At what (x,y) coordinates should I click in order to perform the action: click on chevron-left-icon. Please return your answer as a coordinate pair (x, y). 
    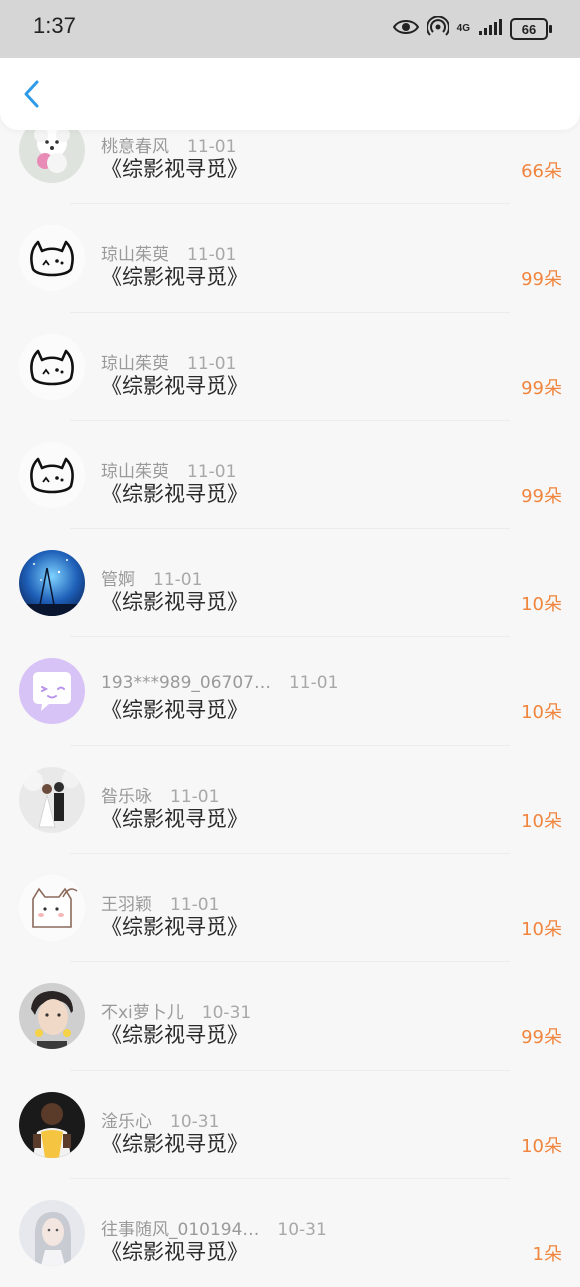
    Looking at the image, I should click on (31, 94).